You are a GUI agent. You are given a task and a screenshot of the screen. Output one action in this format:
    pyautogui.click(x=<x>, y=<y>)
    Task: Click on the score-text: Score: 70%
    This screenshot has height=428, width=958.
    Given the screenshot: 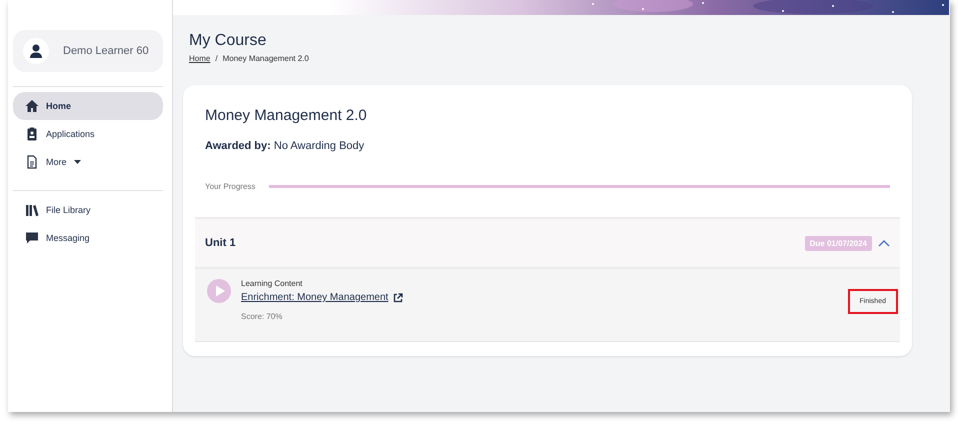 What is the action you would take?
    pyautogui.click(x=262, y=316)
    